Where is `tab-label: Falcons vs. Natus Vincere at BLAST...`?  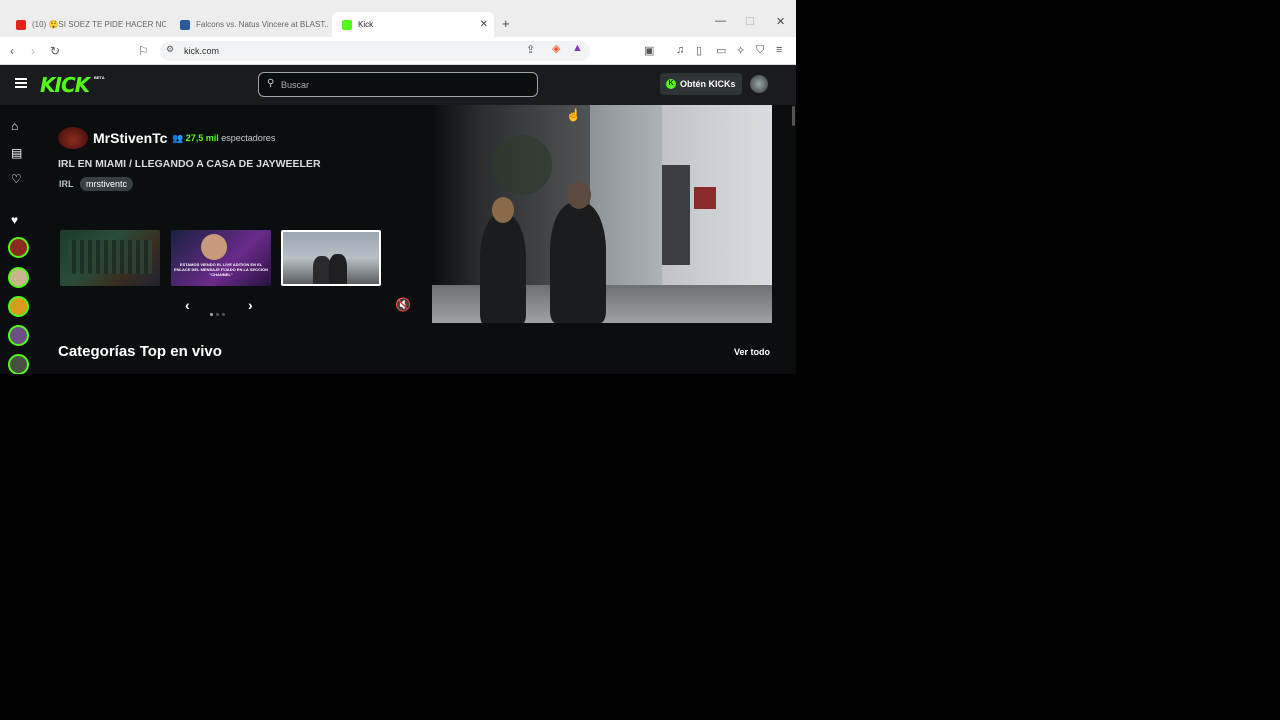 tab-label: Falcons vs. Natus Vincere at BLAST... is located at coordinates (262, 24).